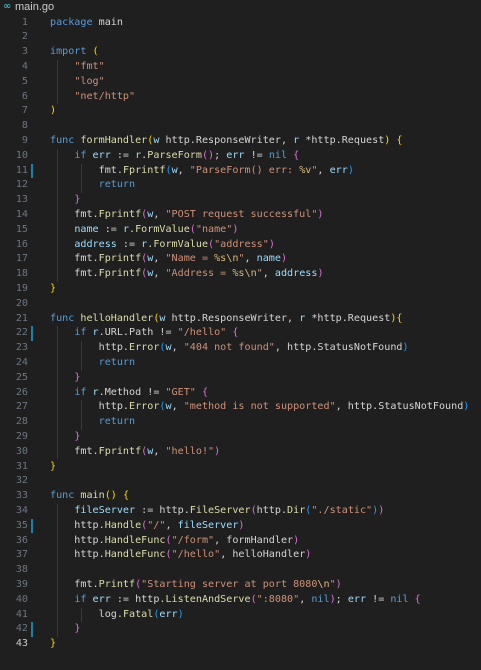 This screenshot has height=670, width=481. I want to click on tab-title: main.go, so click(35, 7).